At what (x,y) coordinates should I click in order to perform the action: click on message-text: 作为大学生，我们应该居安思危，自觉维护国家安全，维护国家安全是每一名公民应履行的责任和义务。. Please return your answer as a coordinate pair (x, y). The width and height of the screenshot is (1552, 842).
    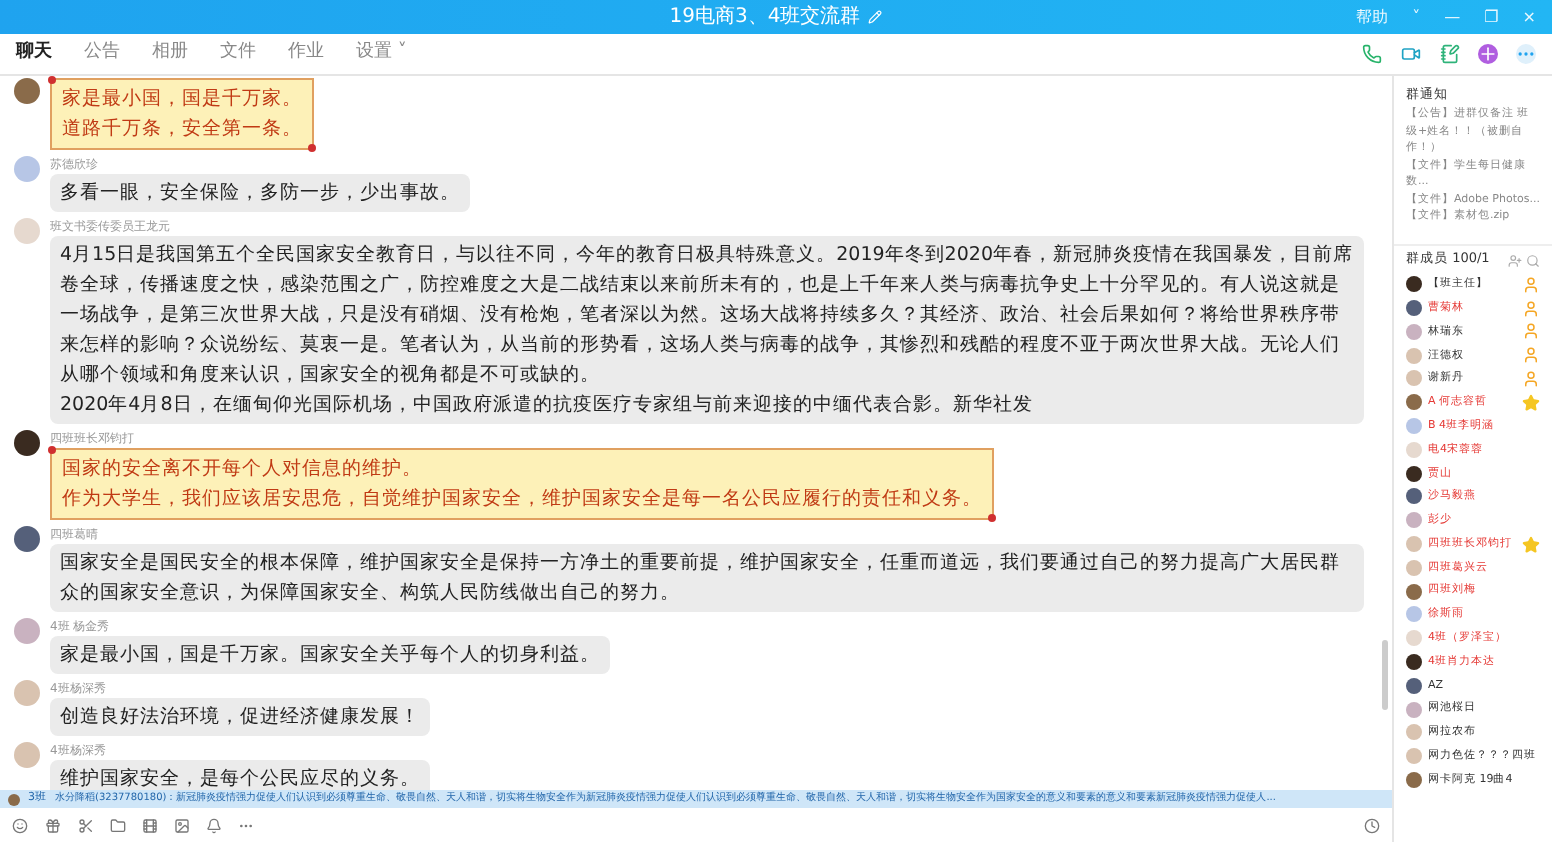
    Looking at the image, I should click on (522, 500).